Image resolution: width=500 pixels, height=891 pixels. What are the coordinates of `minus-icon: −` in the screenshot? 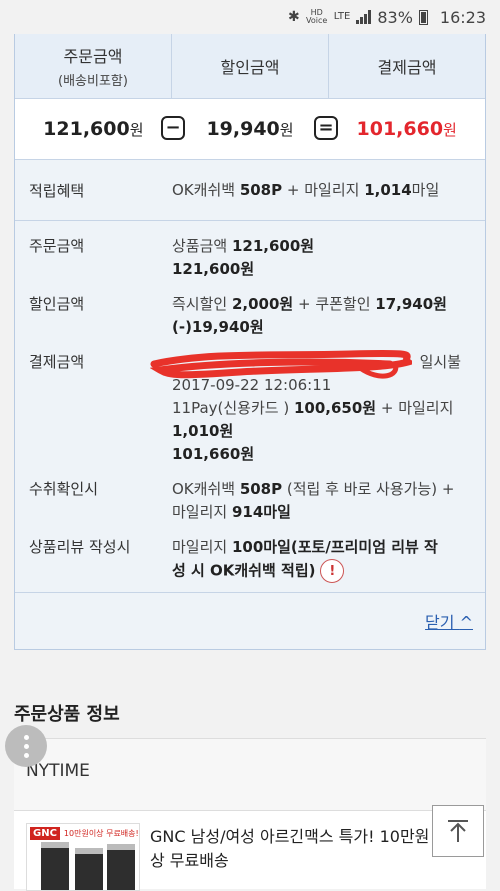 It's located at (173, 128).